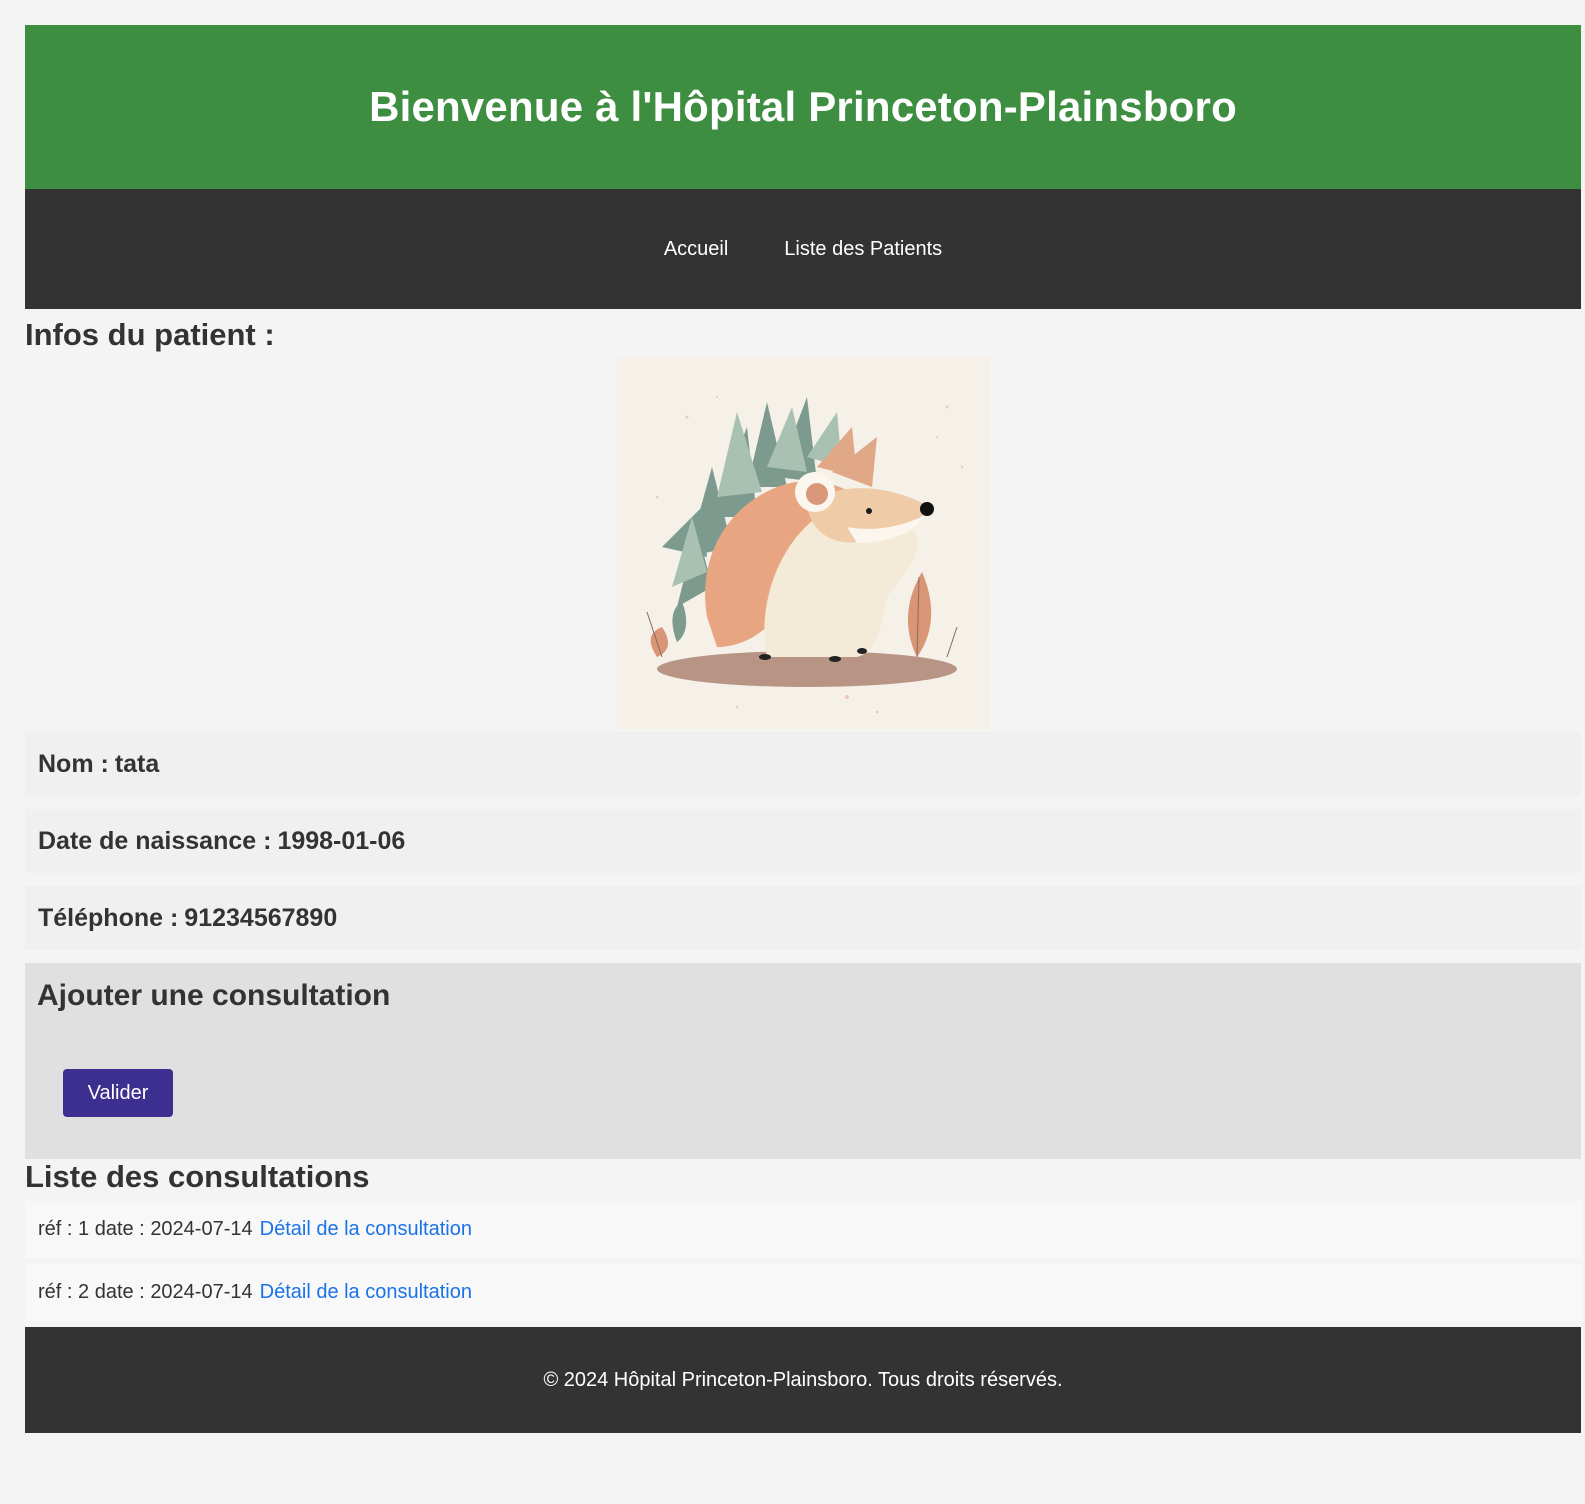 The width and height of the screenshot is (1585, 1504). What do you see at coordinates (863, 249) in the screenshot?
I see `nav-link-liste-patients: Liste des Patients` at bounding box center [863, 249].